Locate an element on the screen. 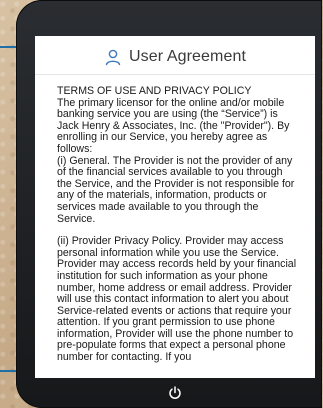 The height and width of the screenshot is (408, 323). page-title: User Agreement is located at coordinates (187, 56).